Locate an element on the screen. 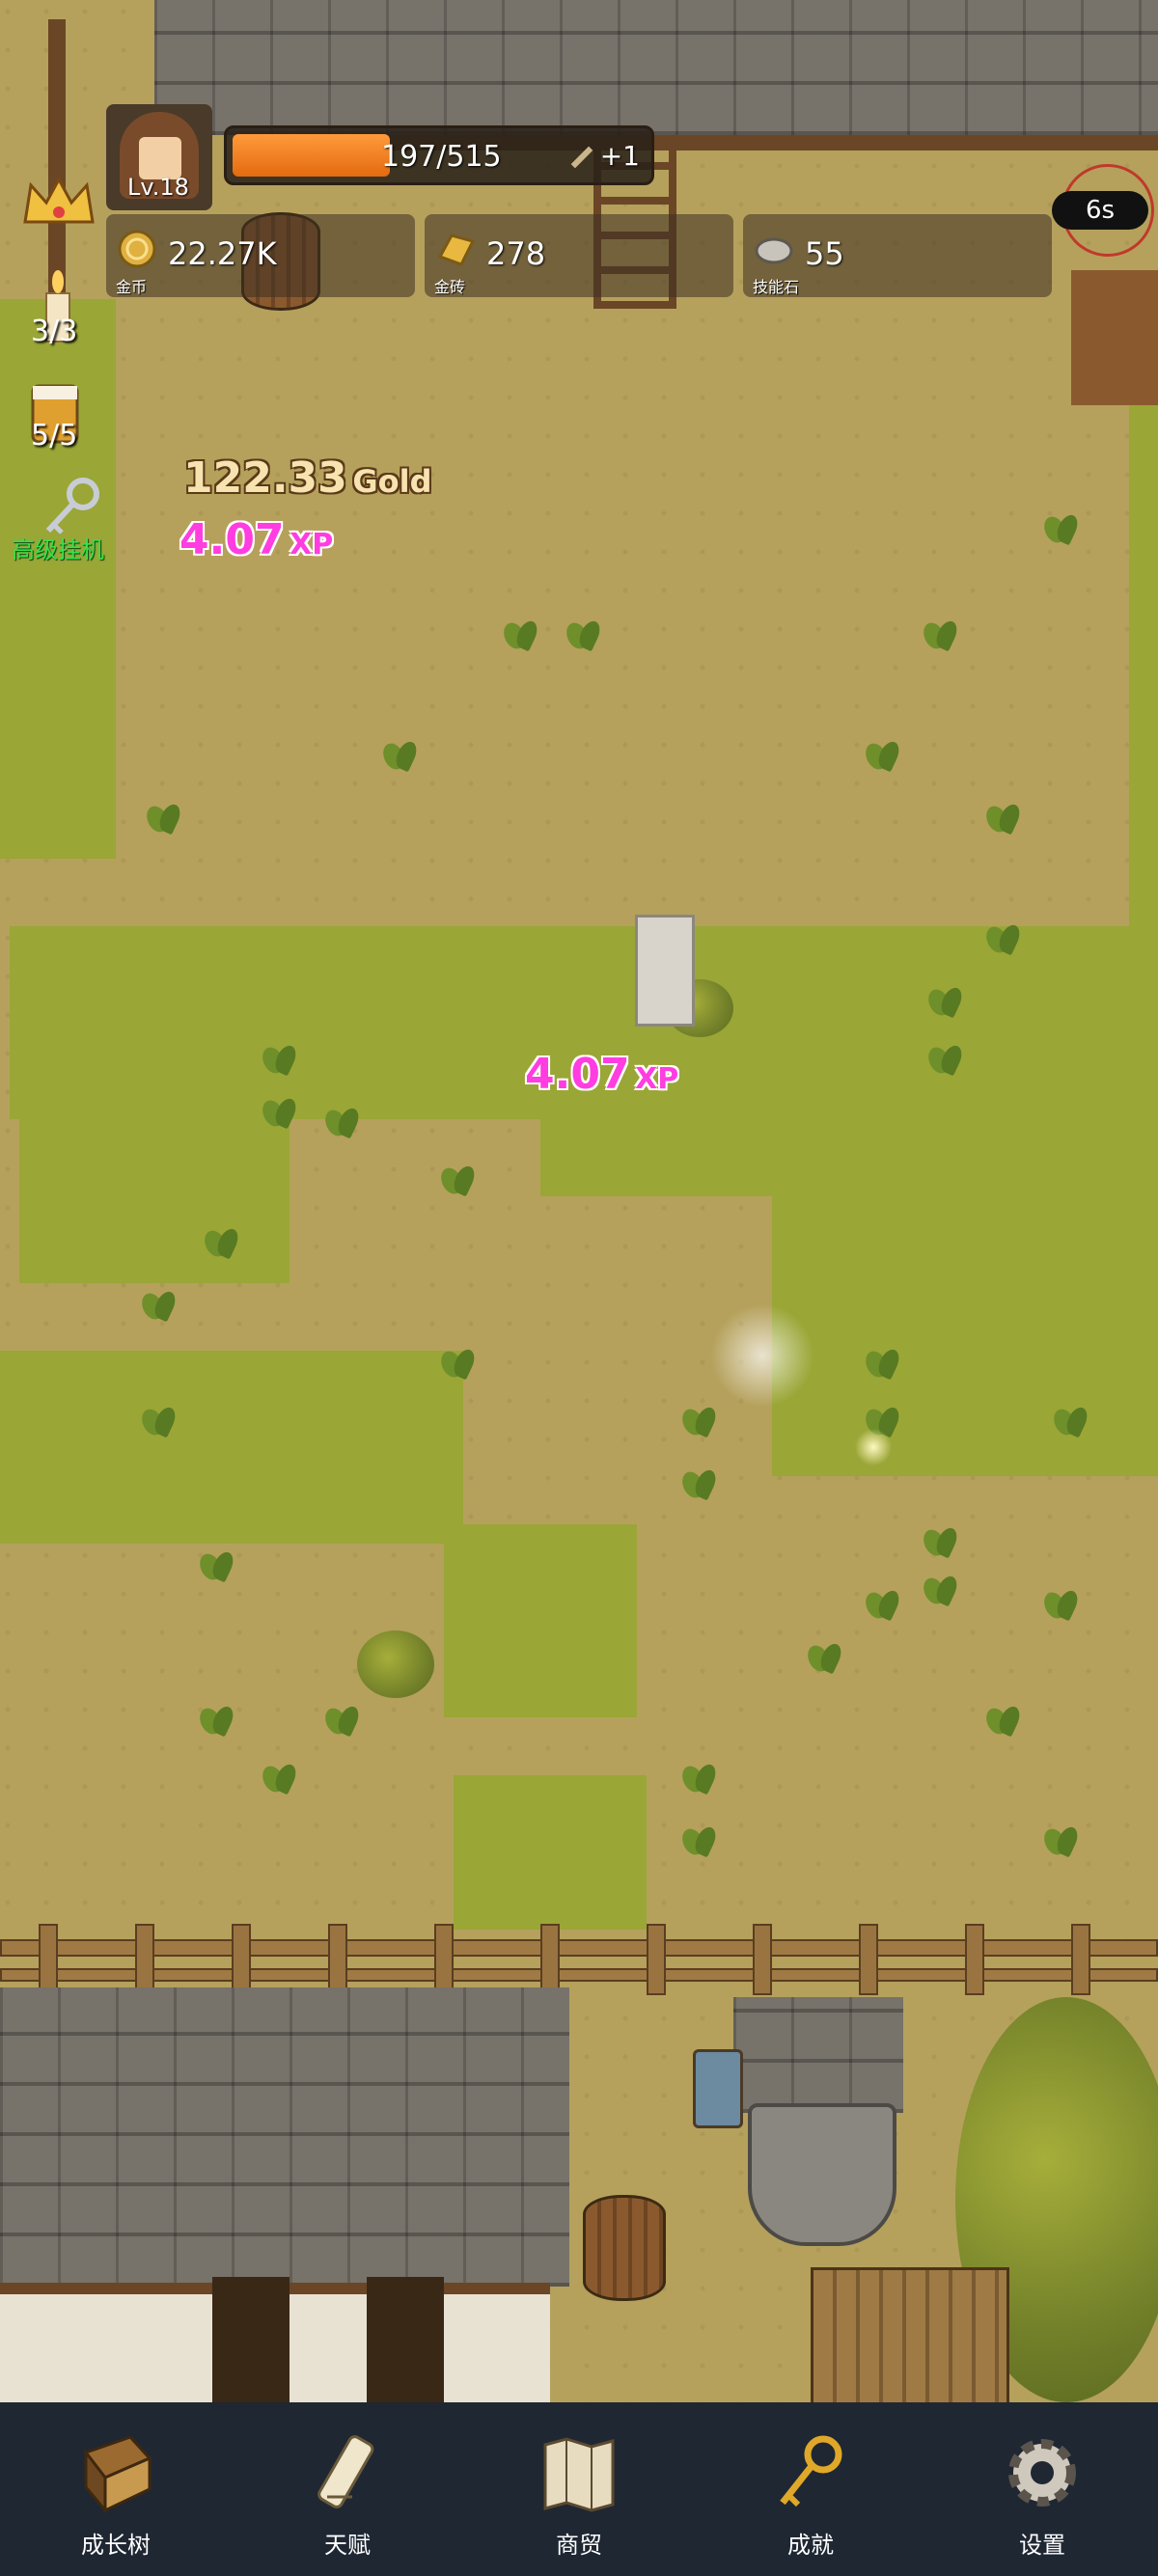 Image resolution: width=1158 pixels, height=2576 pixels. crown-icon is located at coordinates (58, 202).